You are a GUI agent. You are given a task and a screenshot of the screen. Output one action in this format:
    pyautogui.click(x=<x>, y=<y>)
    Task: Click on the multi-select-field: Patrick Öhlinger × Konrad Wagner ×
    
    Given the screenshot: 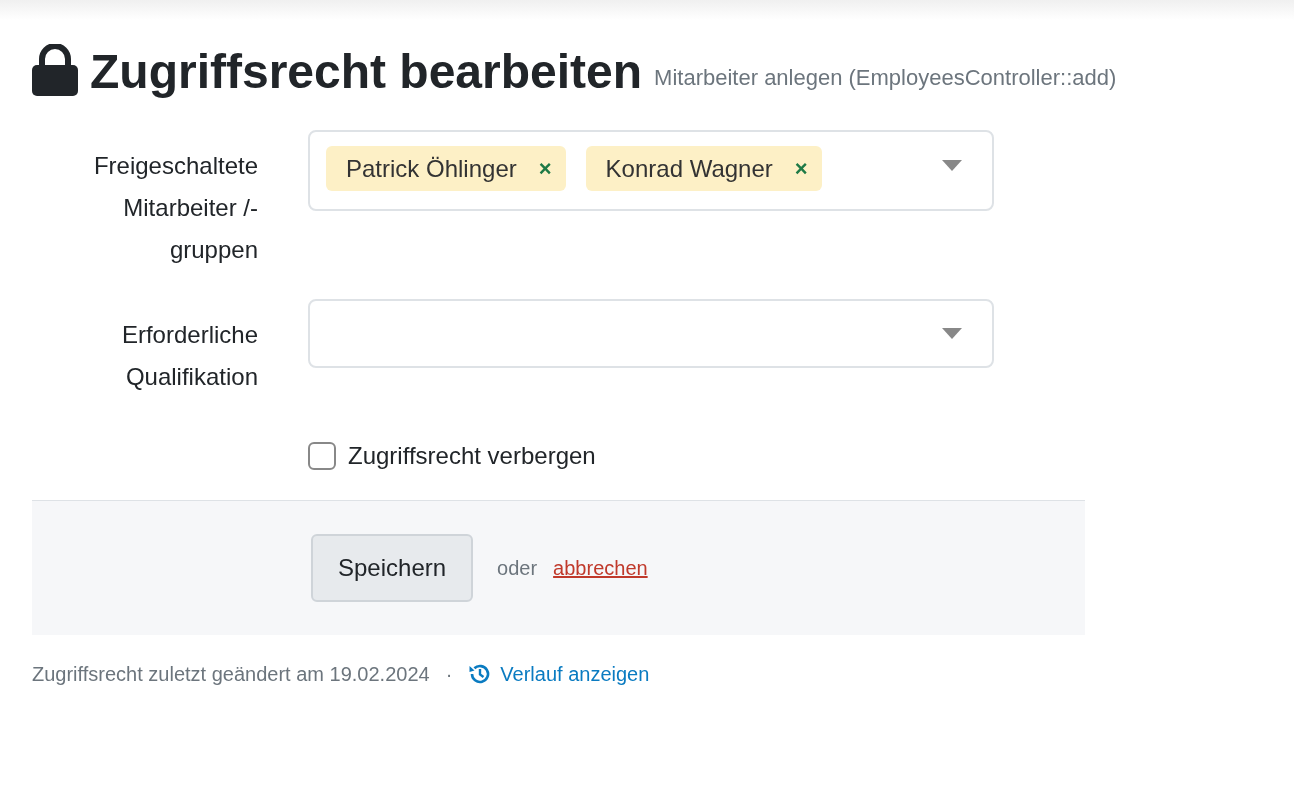 What is the action you would take?
    pyautogui.click(x=651, y=170)
    